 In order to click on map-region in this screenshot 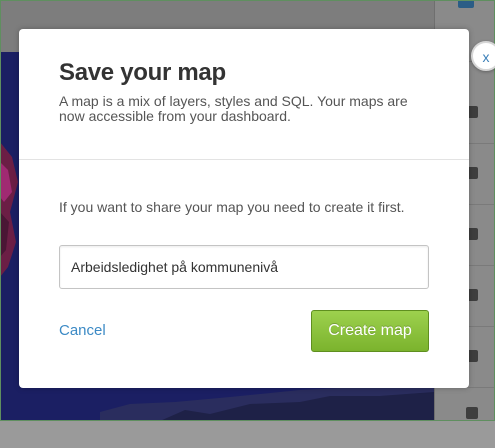, I will do `click(9, 209)`.